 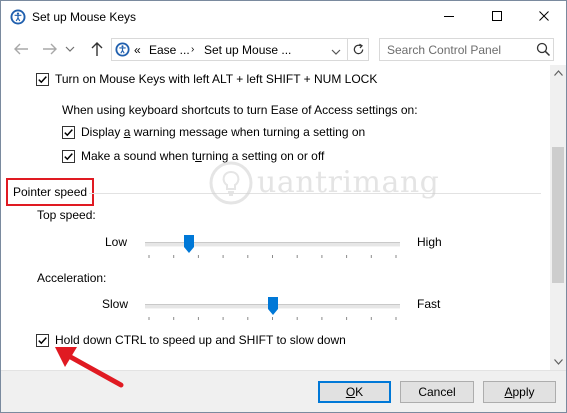 I want to click on up-arrow-icon, so click(x=97, y=49).